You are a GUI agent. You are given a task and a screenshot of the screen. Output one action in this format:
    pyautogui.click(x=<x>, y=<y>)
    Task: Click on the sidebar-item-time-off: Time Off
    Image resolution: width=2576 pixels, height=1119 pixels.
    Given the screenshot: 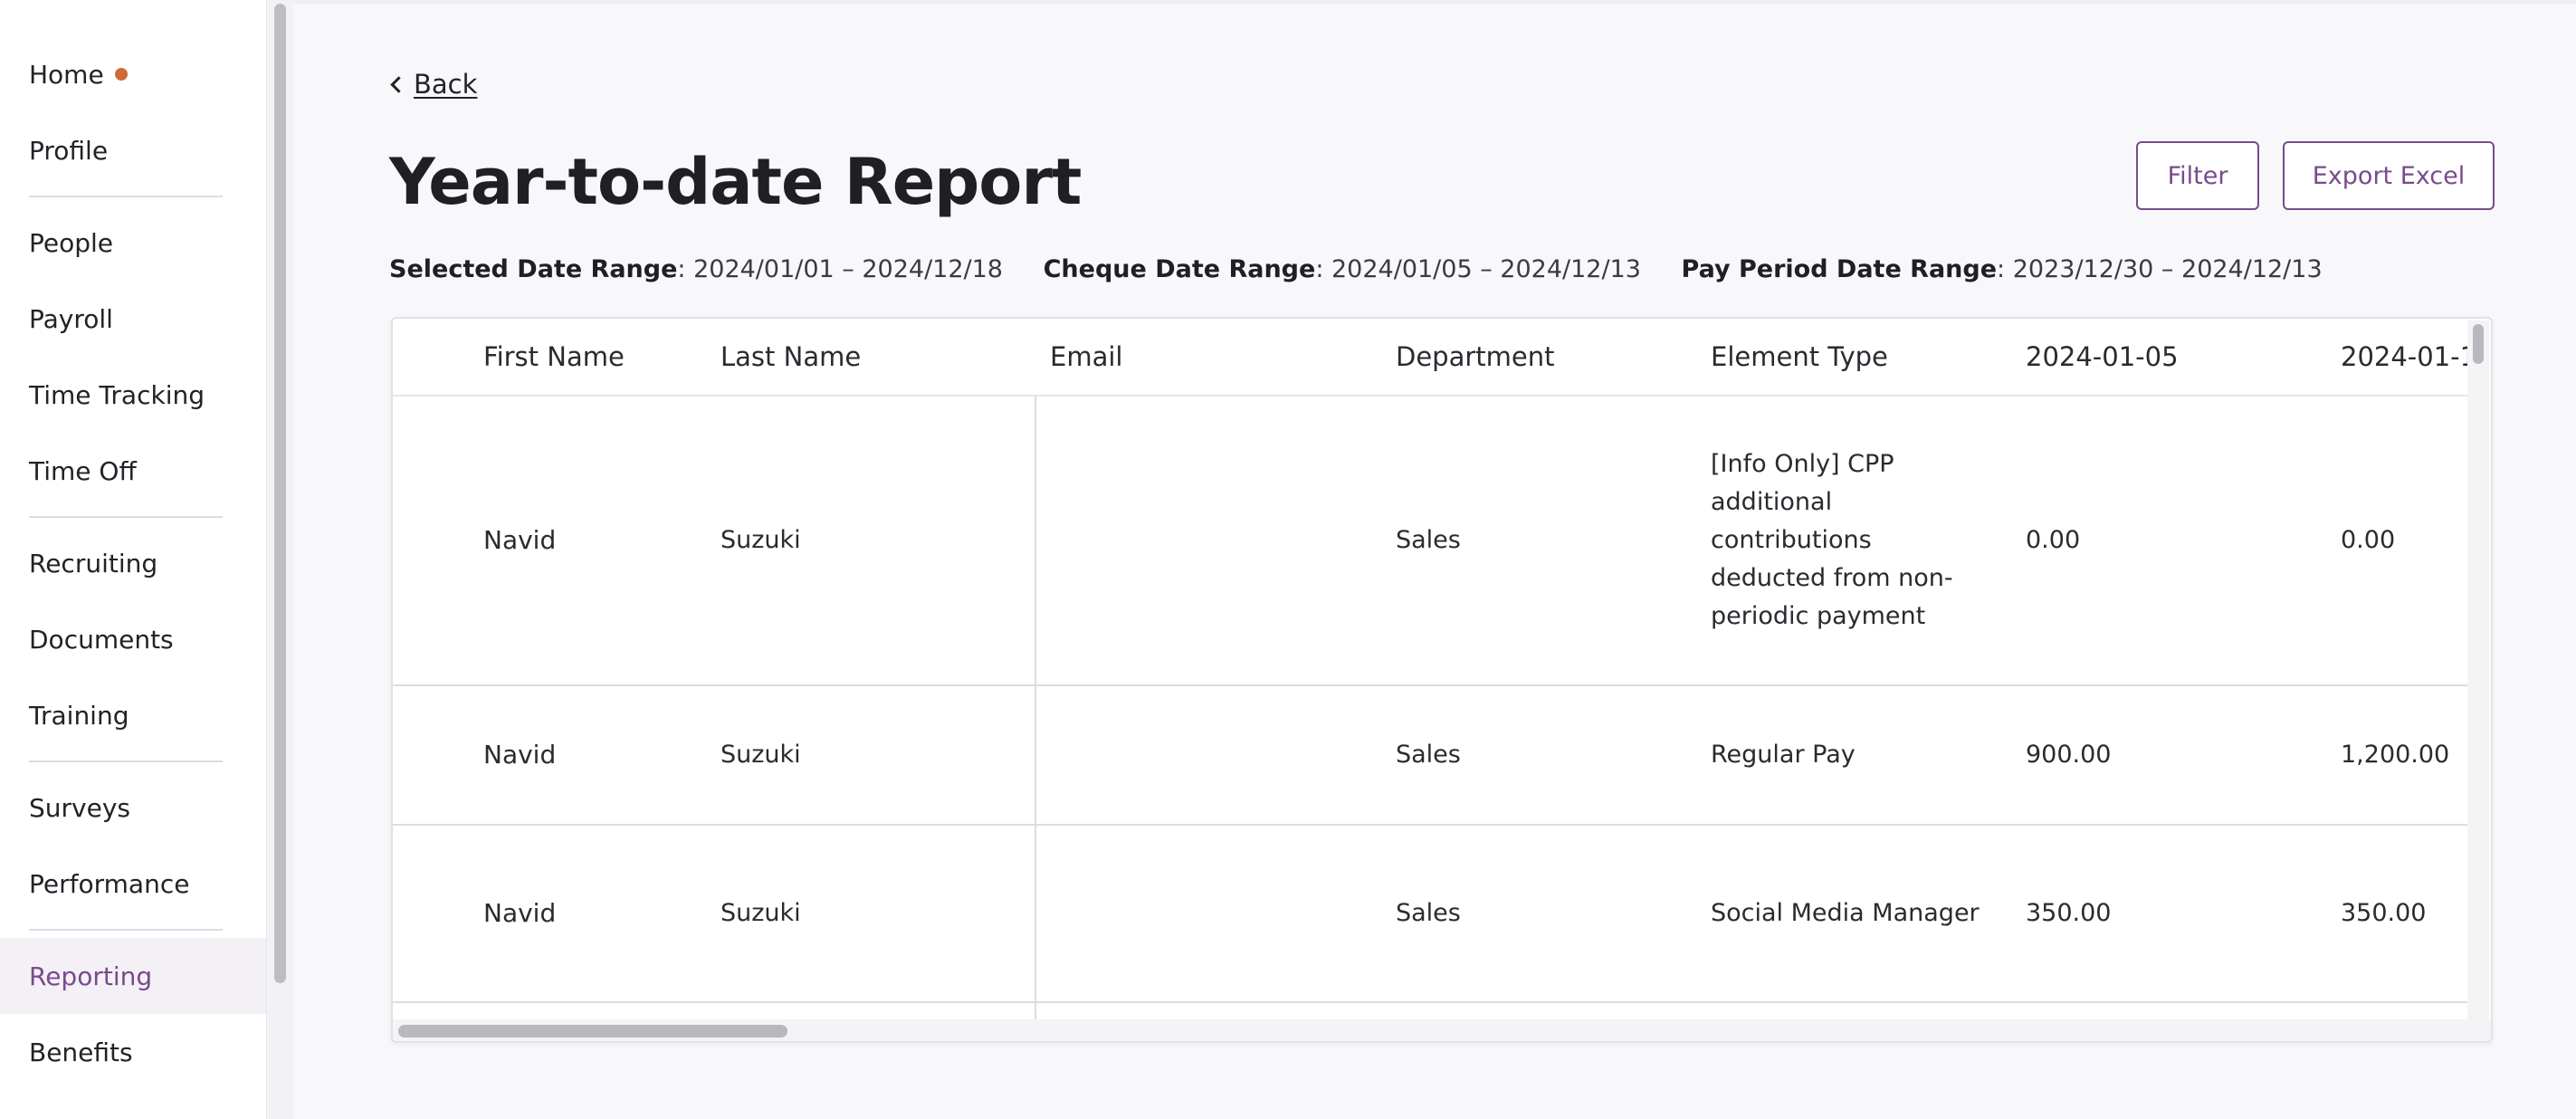 What is the action you would take?
    pyautogui.click(x=133, y=471)
    